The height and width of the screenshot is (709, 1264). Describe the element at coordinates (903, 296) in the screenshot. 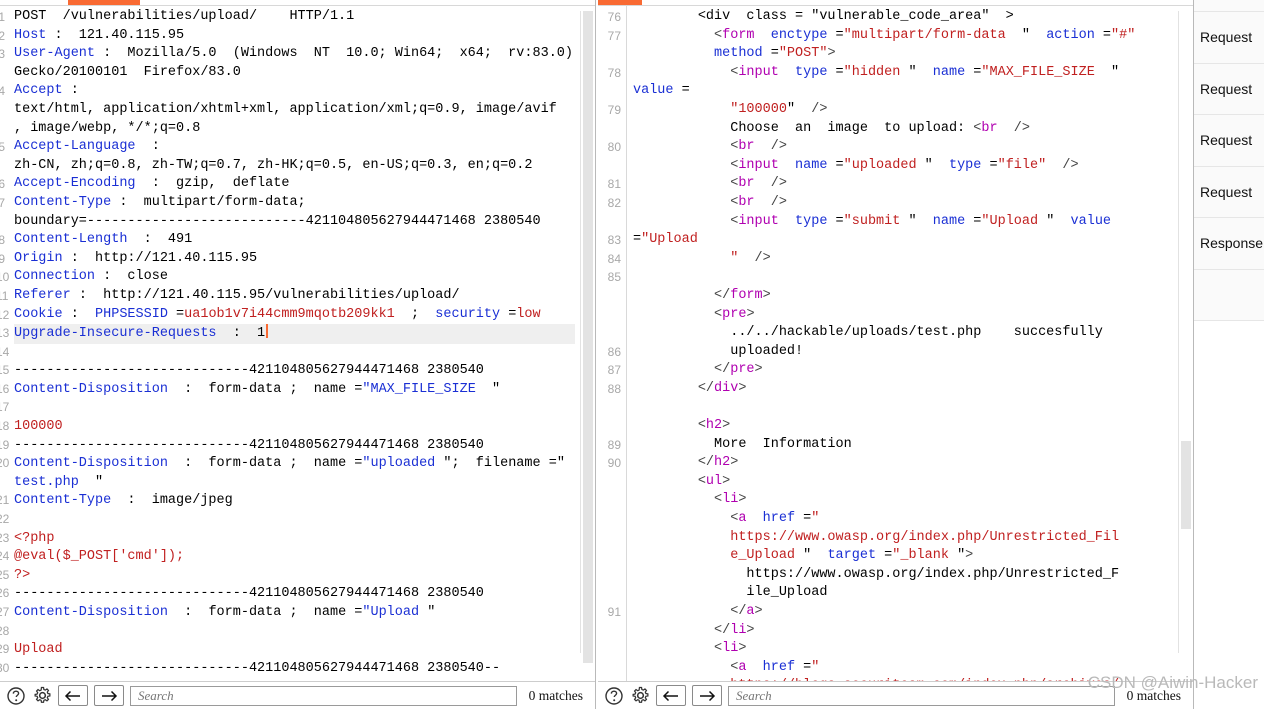

I see `code-line: </form>` at that location.